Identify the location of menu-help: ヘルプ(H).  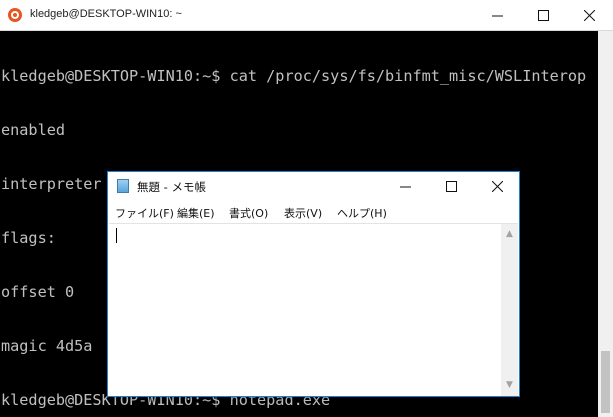
(362, 213).